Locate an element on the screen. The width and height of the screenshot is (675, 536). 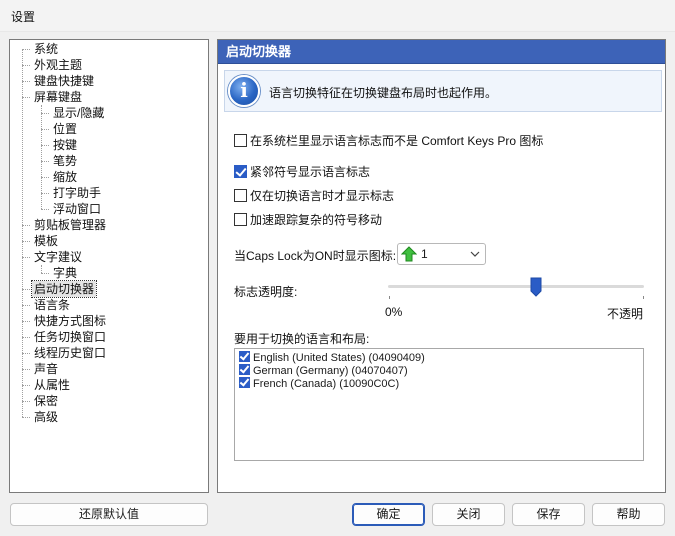
tree-item: 字典 is located at coordinates (65, 273).